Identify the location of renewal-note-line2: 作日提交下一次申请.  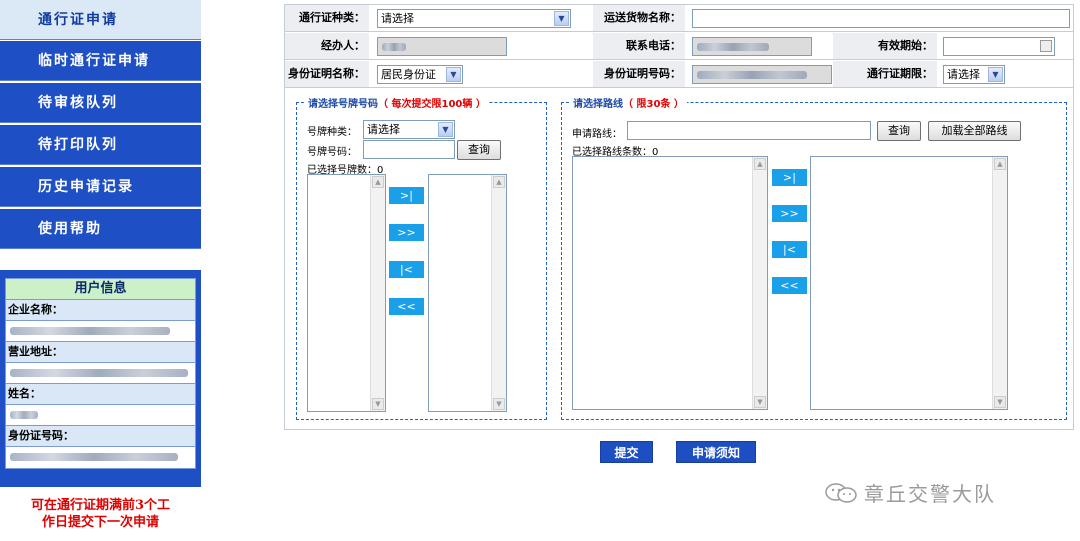
(100, 522).